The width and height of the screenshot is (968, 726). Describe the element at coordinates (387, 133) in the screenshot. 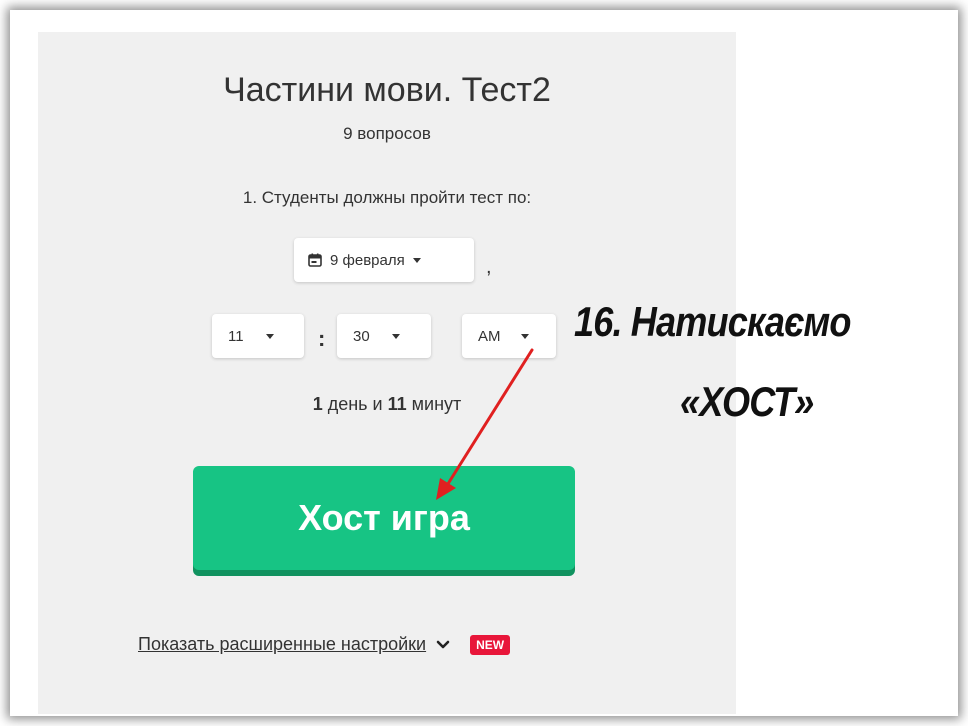

I see `question-count: 9 вопросов` at that location.